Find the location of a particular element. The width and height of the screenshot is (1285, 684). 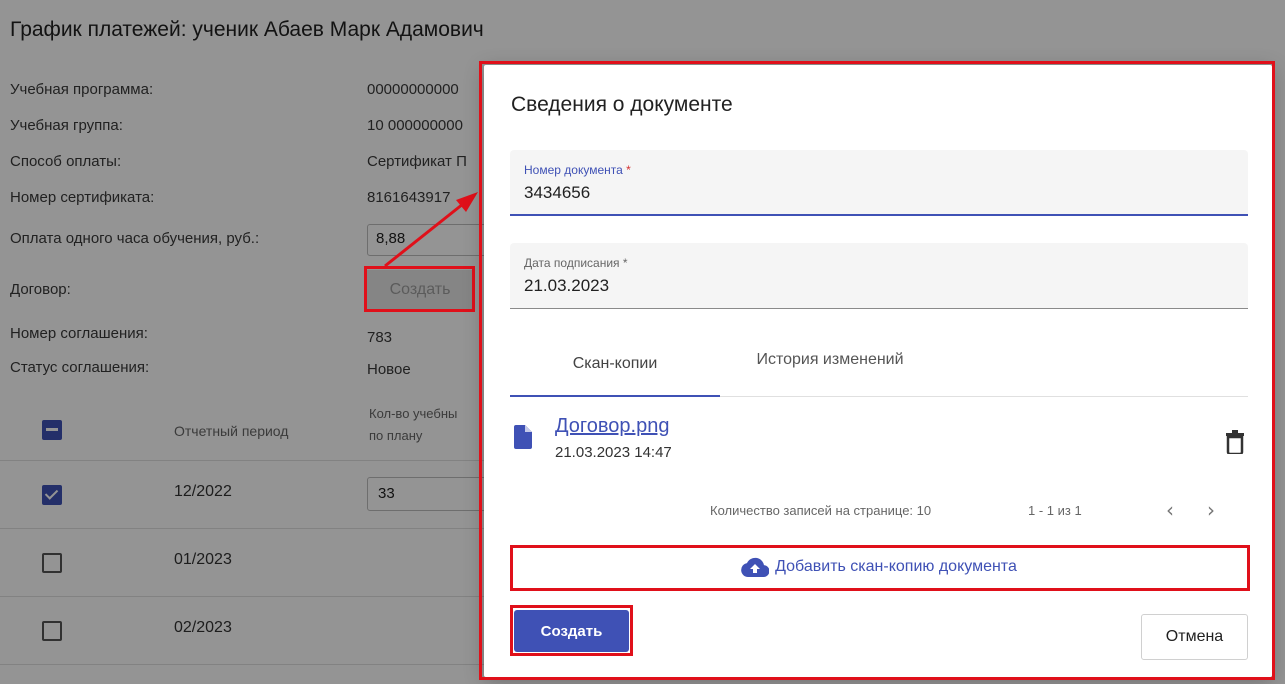

sign-date-label: Дата подписания * is located at coordinates (576, 263).